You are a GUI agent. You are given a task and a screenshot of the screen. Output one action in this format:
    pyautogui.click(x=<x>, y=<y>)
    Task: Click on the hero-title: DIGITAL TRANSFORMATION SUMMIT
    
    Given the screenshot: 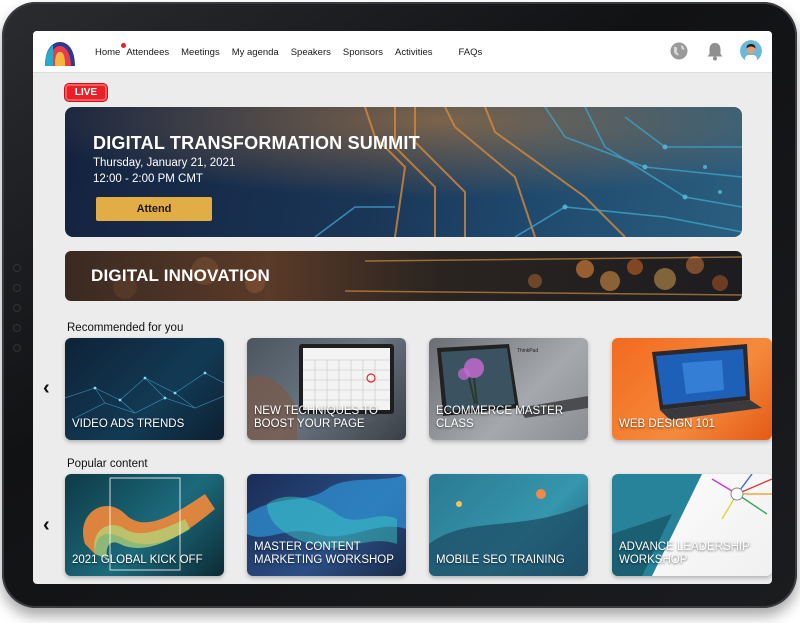 What is the action you would take?
    pyautogui.click(x=256, y=143)
    